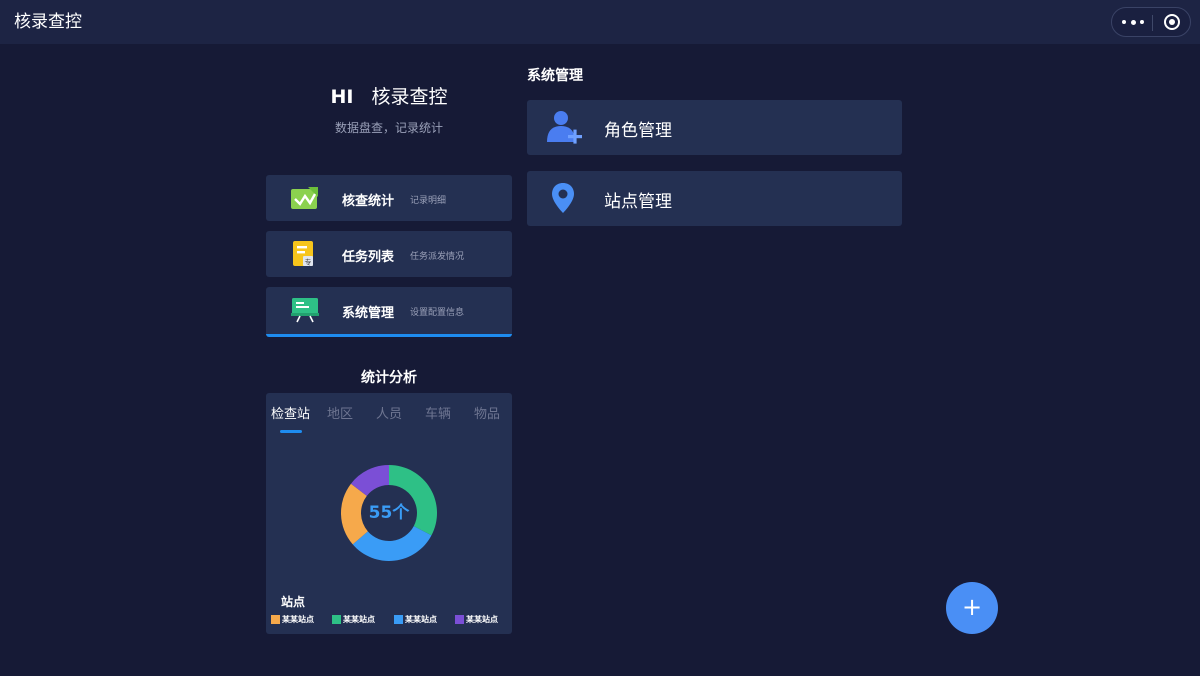 This screenshot has height=676, width=1200. Describe the element at coordinates (389, 378) in the screenshot. I see `stats-title: 统计分析` at that location.